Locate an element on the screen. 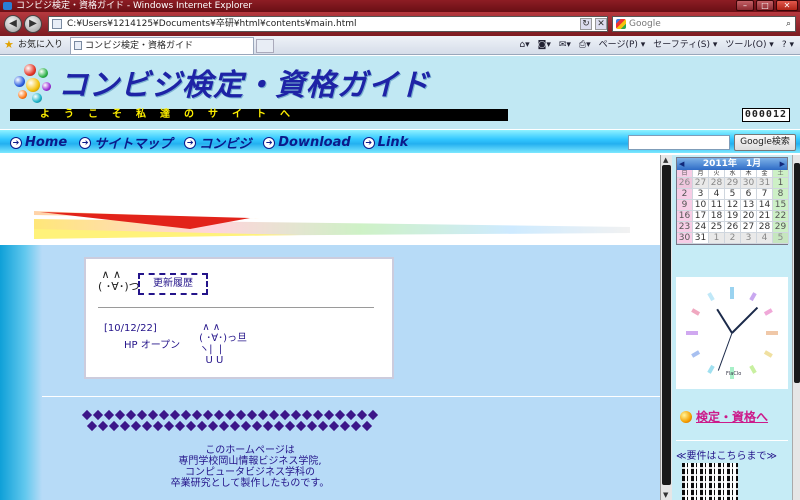 The height and width of the screenshot is (500, 800). print-icon: ⎙▾ is located at coordinates (585, 45).